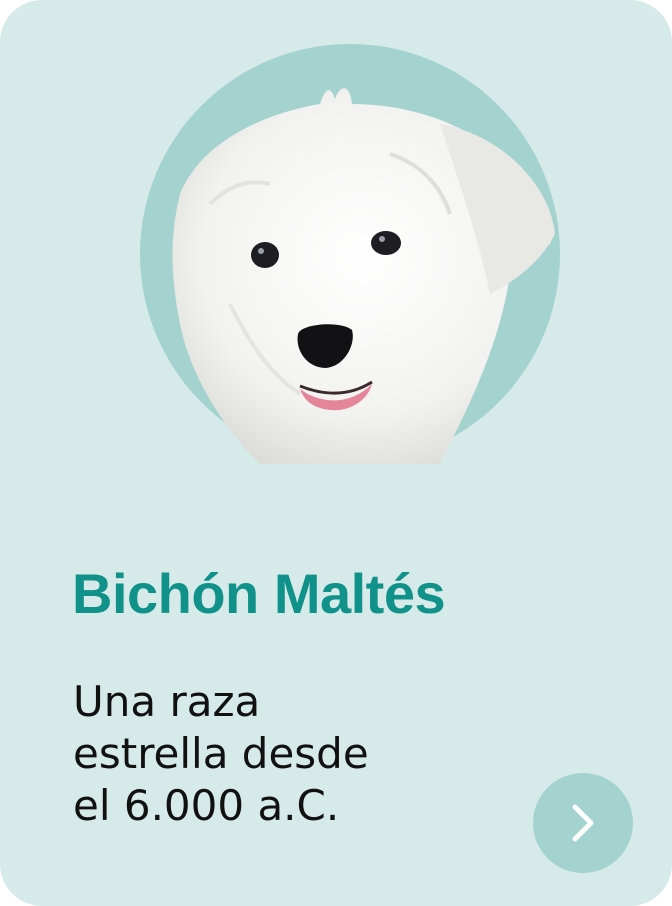 The height and width of the screenshot is (906, 672). What do you see at coordinates (167, 701) in the screenshot?
I see `description-line: Una raza` at bounding box center [167, 701].